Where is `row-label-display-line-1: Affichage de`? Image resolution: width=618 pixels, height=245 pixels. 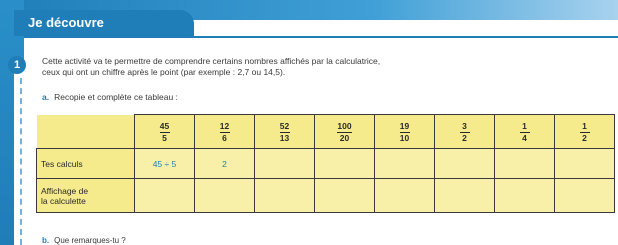
row-label-display-line-1: Affichage de is located at coordinates (65, 190).